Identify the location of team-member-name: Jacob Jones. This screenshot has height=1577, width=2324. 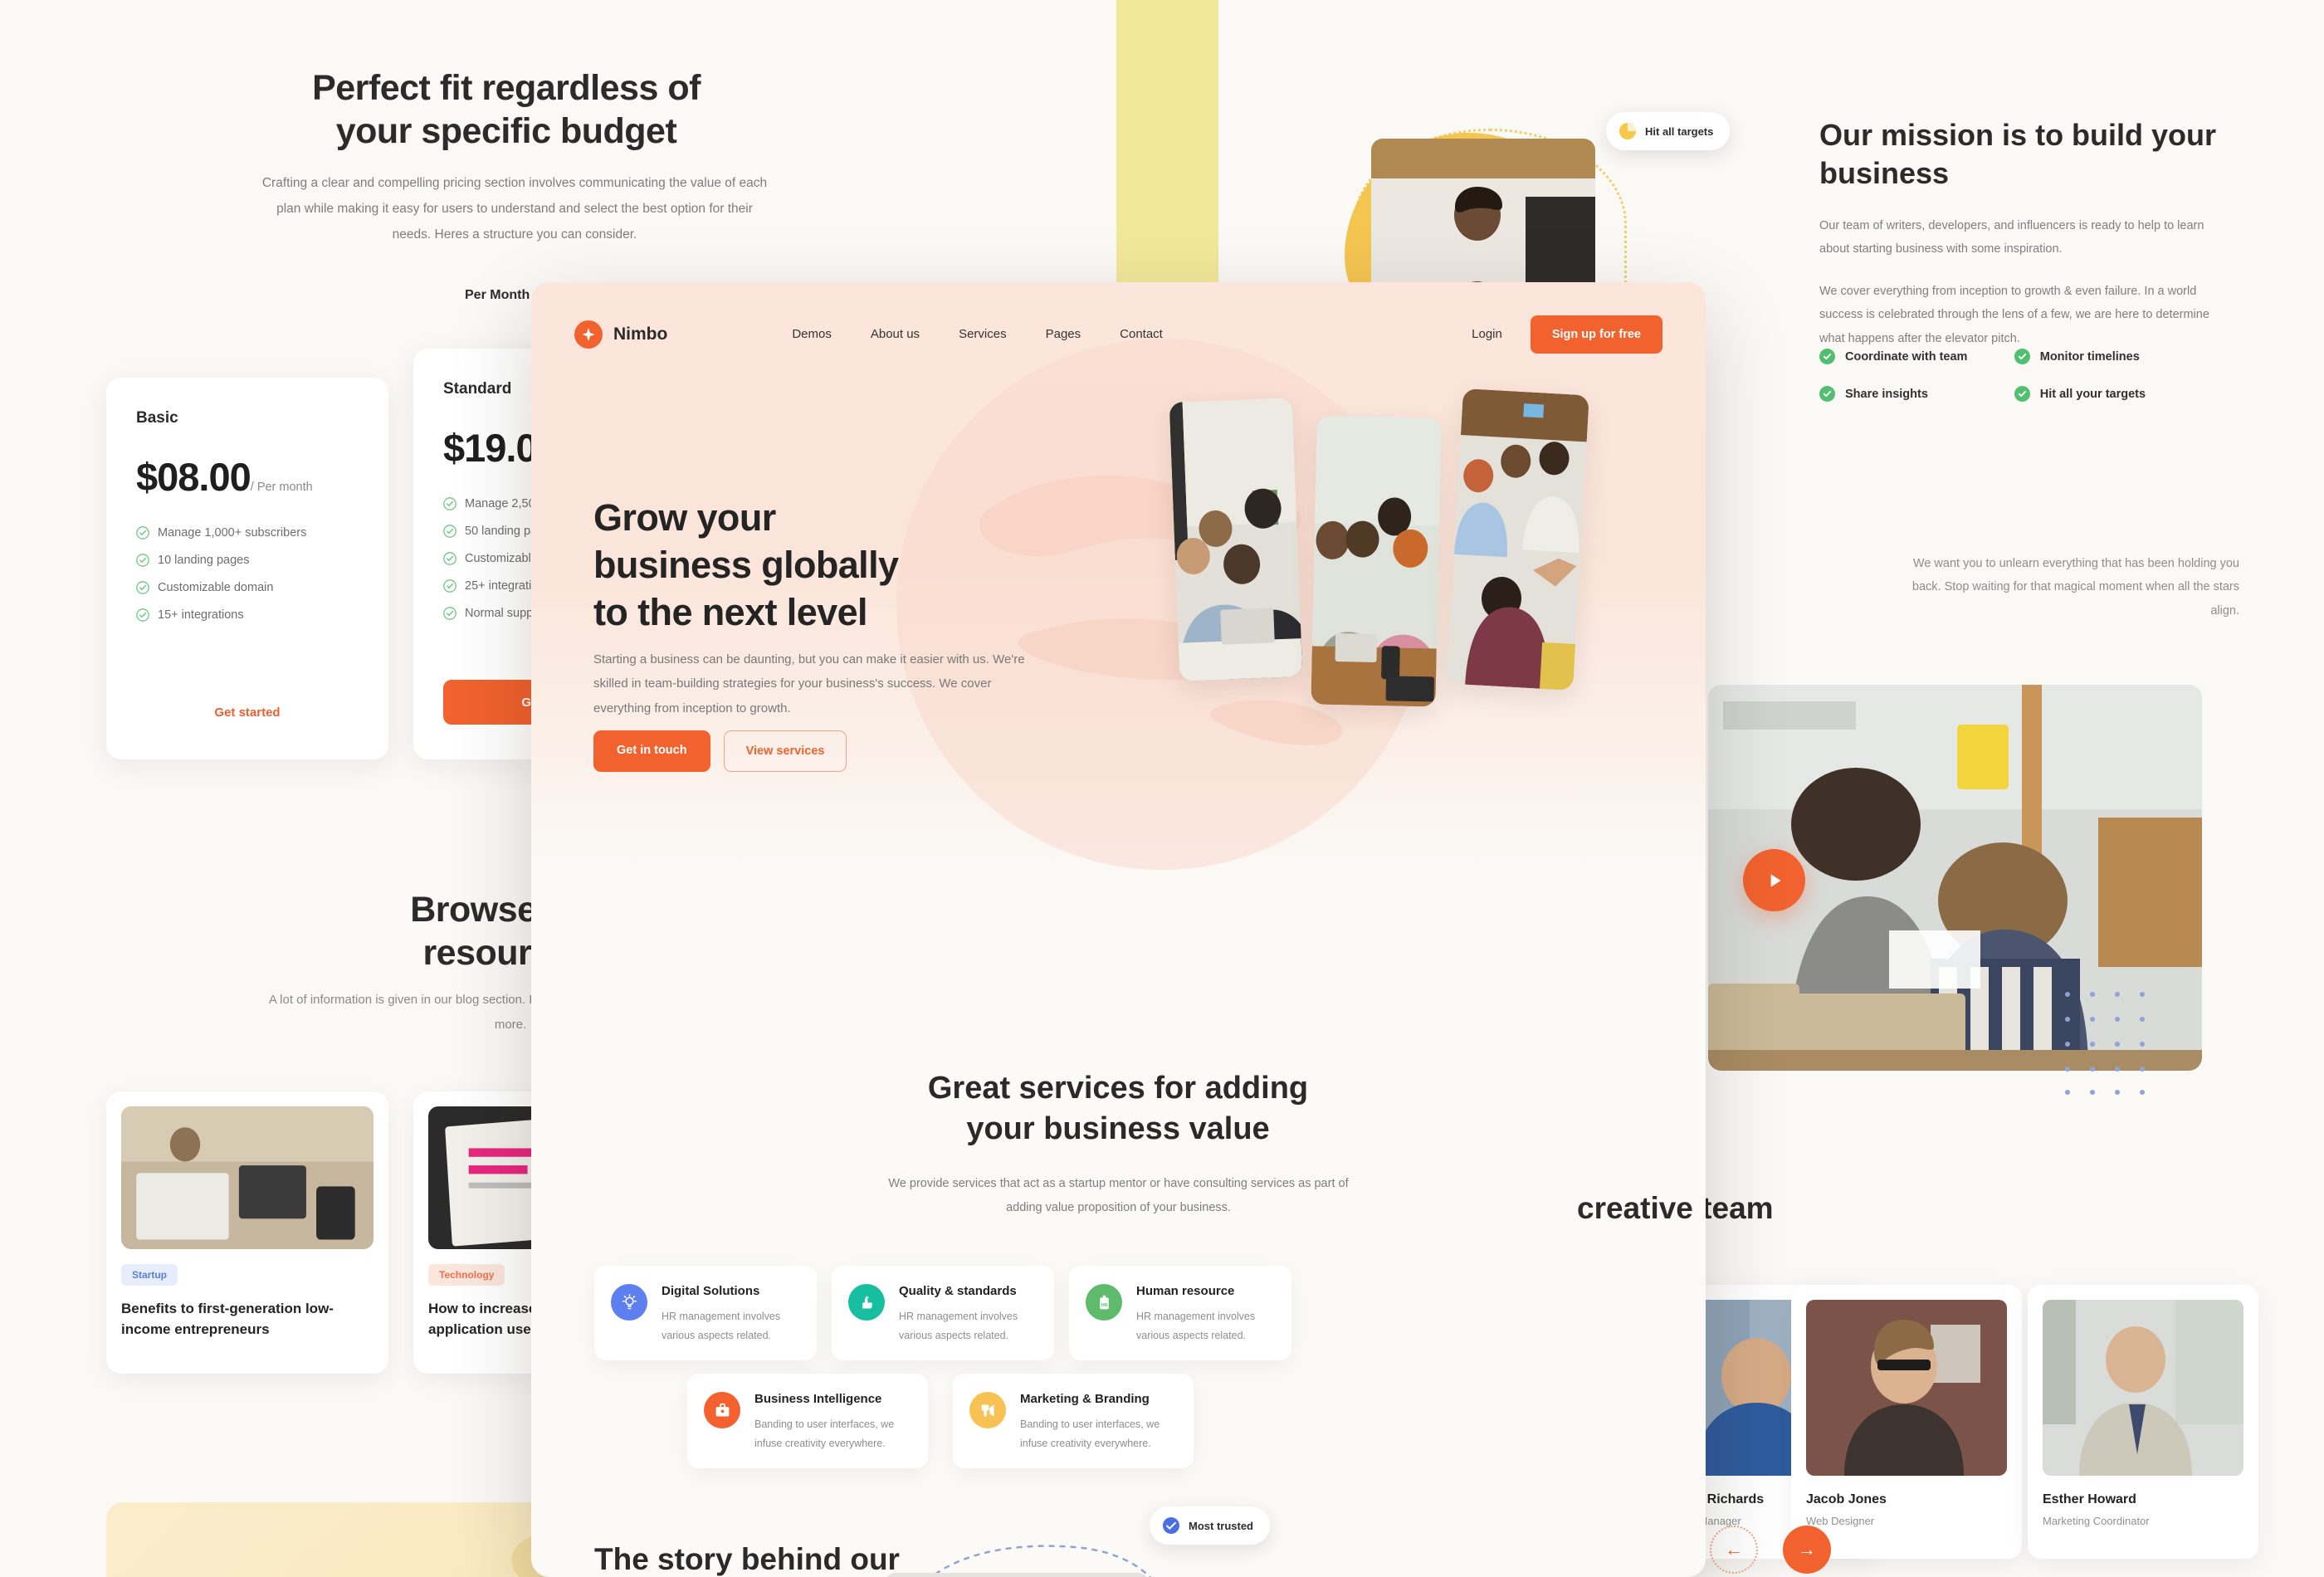
(1847, 1499).